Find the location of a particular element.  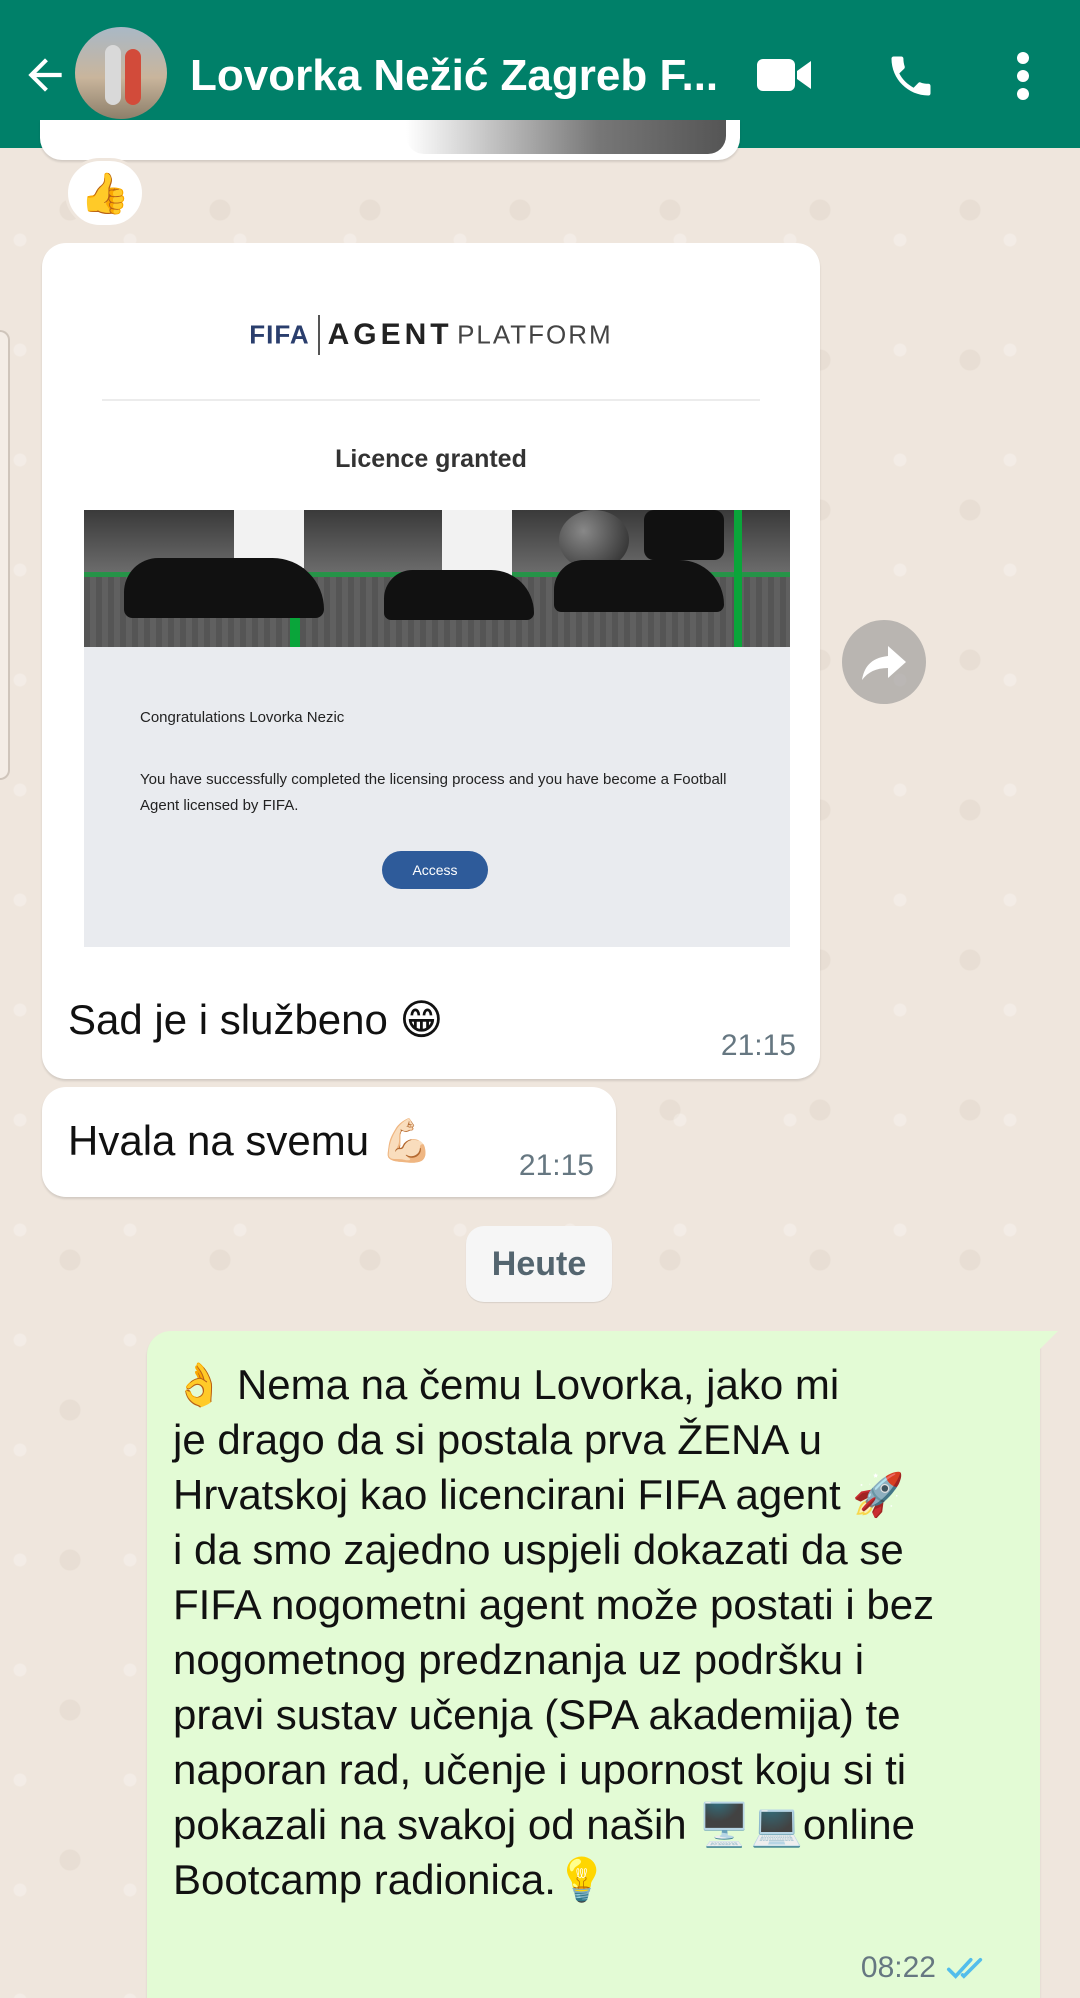

fifa-agent-platform-logo: FIFA AGENT PLATFORM is located at coordinates (431, 340).